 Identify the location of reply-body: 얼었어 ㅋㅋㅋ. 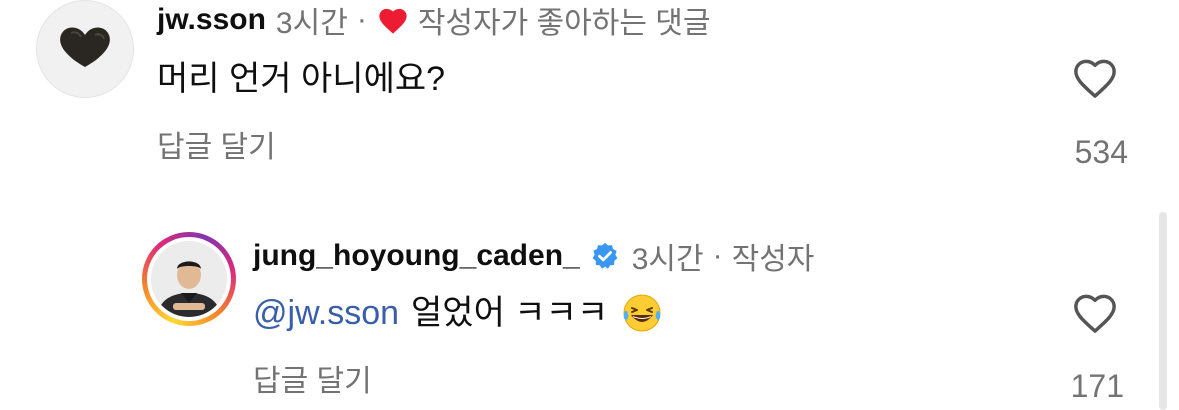
(510, 313).